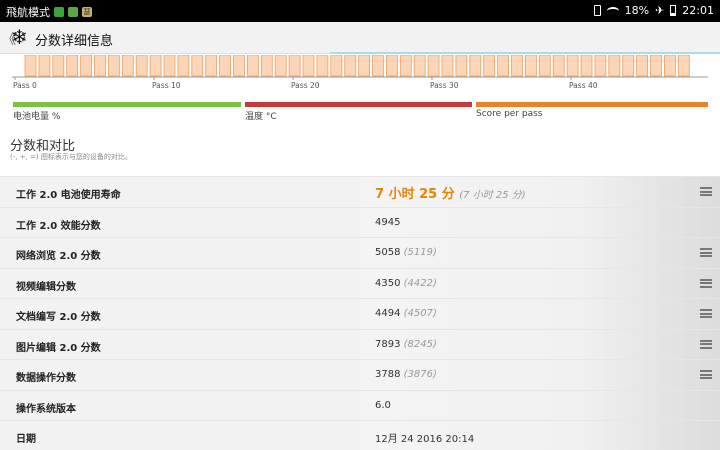  I want to click on table-row: 图片编辑 2.0 分数 7893 (8245), so click(360, 343).